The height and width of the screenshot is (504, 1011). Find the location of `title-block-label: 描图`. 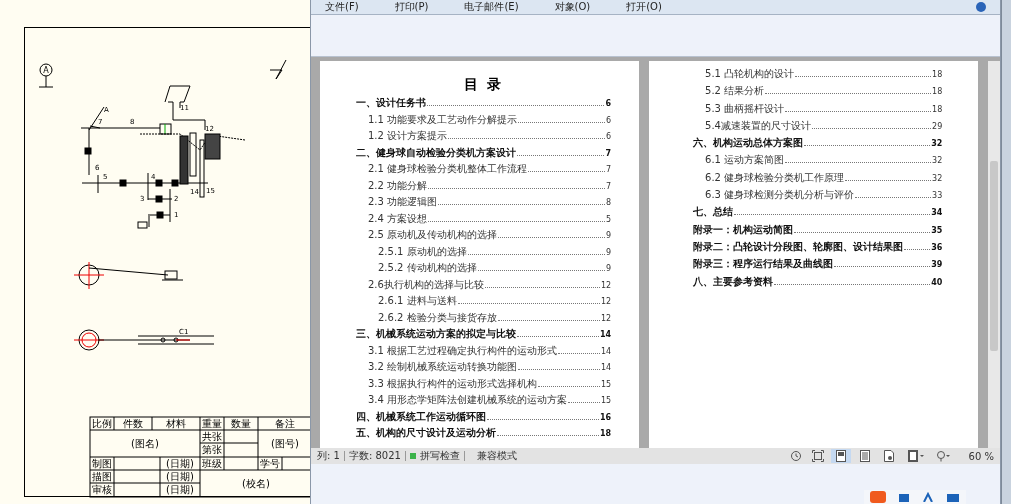

title-block-label: 描图 is located at coordinates (102, 476).